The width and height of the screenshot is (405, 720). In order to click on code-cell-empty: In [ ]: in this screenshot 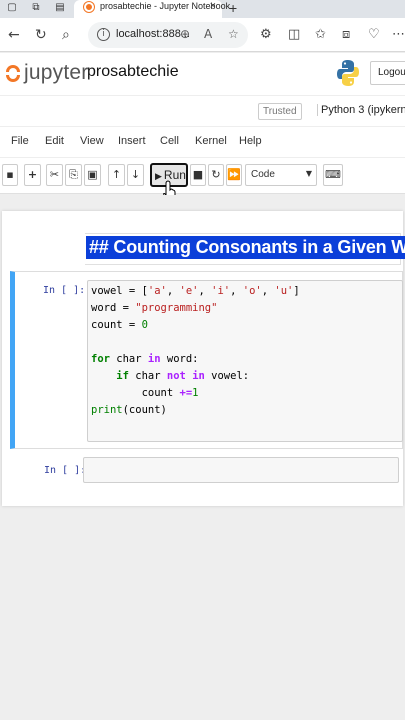, I will do `click(206, 473)`.